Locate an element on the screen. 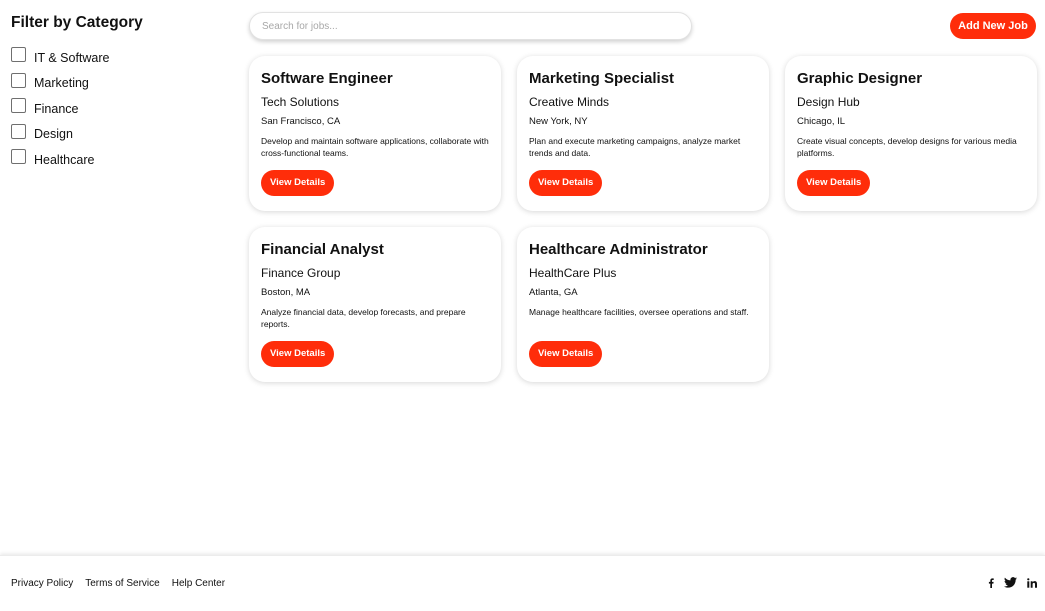 Image resolution: width=1045 pixels, height=611 pixels. facebook-icon is located at coordinates (991, 582).